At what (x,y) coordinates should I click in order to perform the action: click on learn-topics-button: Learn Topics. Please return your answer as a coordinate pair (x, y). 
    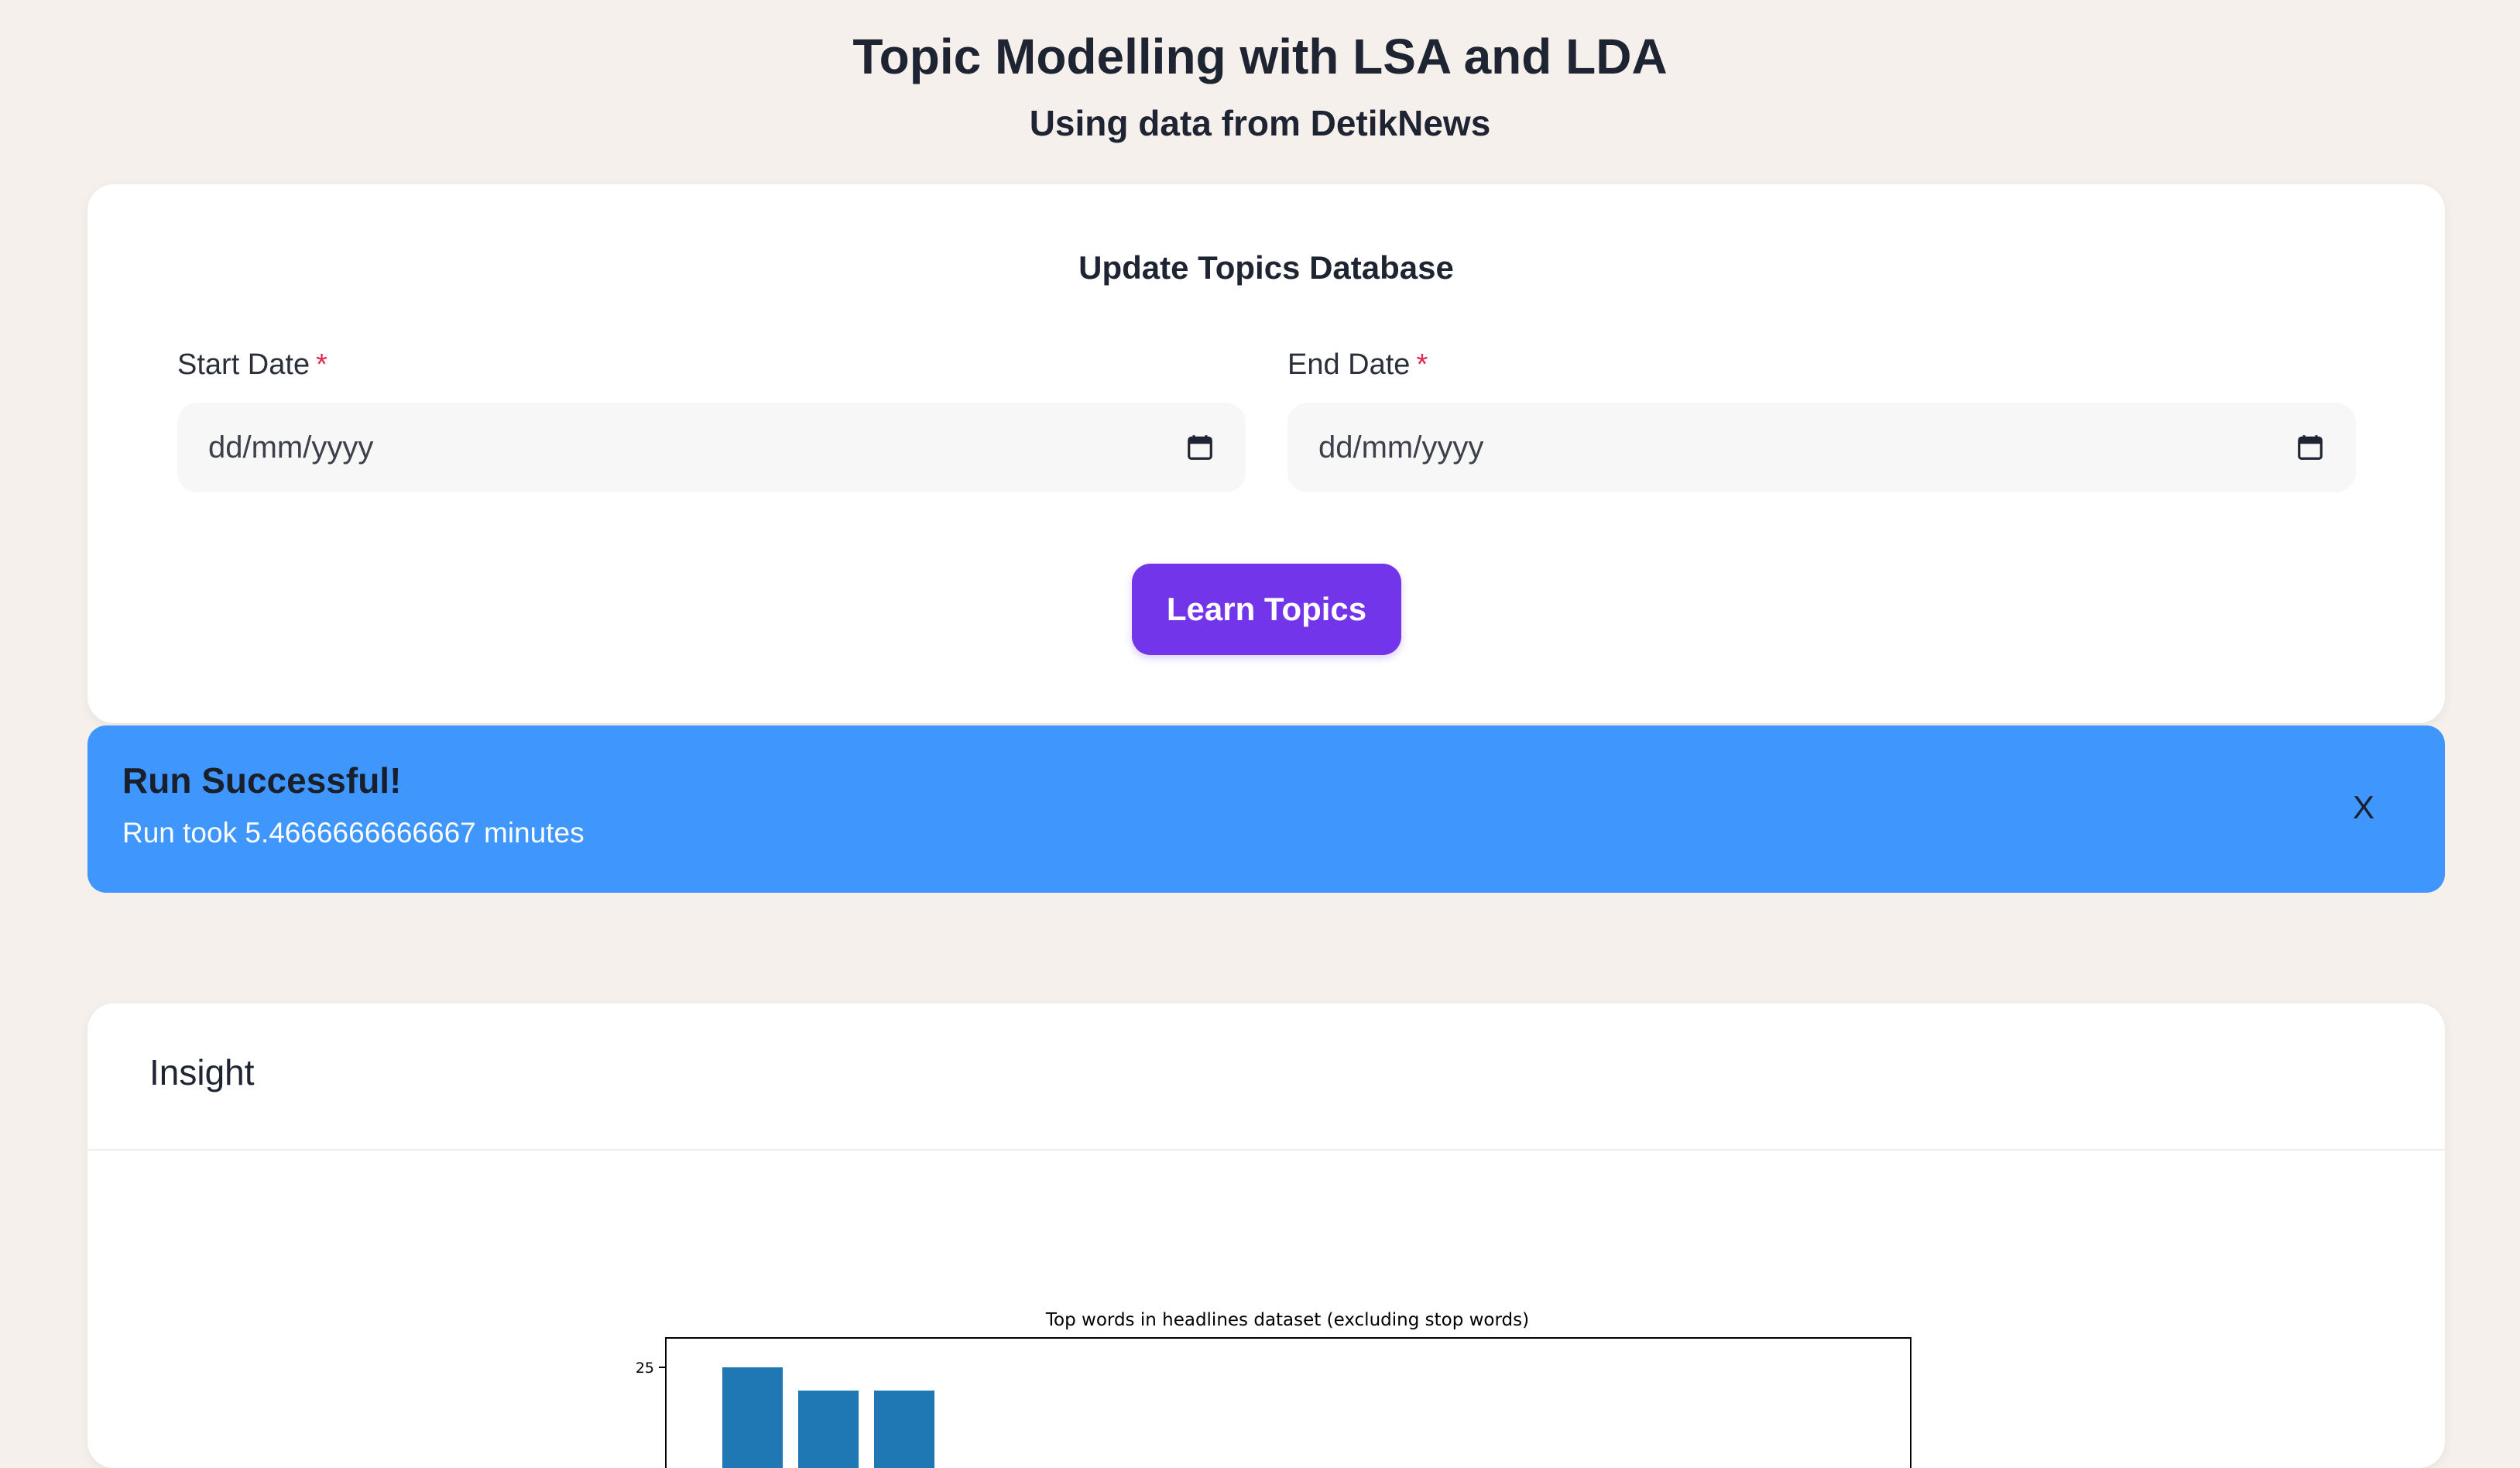
    Looking at the image, I should click on (1266, 609).